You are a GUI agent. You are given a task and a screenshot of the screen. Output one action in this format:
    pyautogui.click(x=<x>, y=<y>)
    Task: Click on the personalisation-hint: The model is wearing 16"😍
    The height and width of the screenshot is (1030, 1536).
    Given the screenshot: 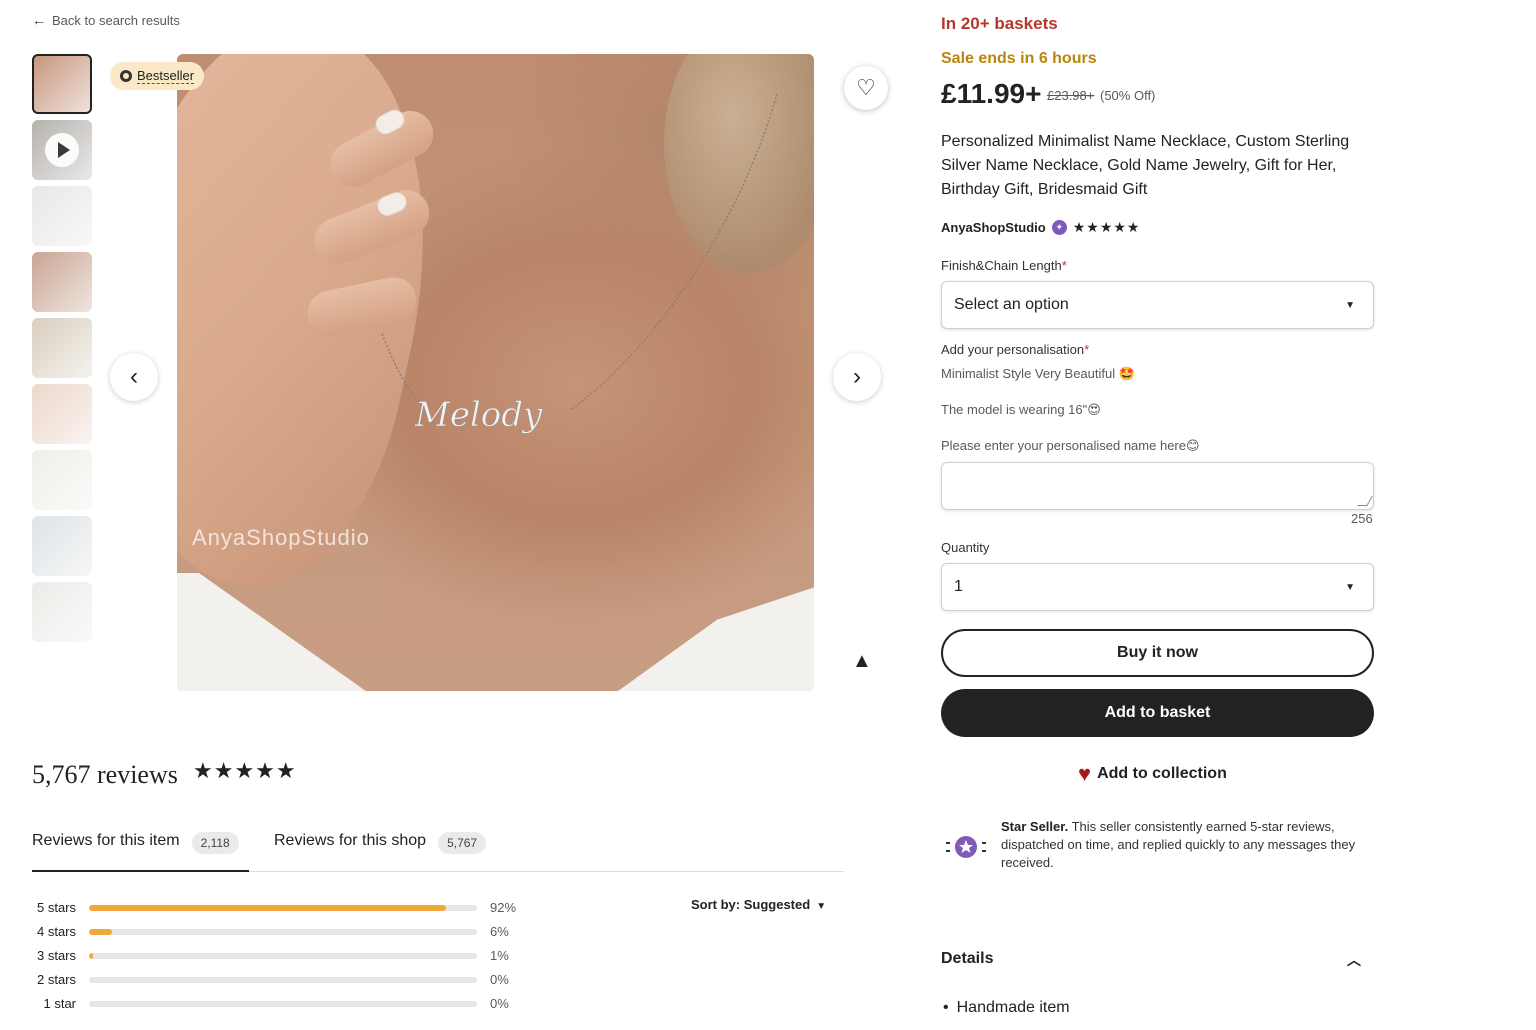 What is the action you would take?
    pyautogui.click(x=1021, y=409)
    